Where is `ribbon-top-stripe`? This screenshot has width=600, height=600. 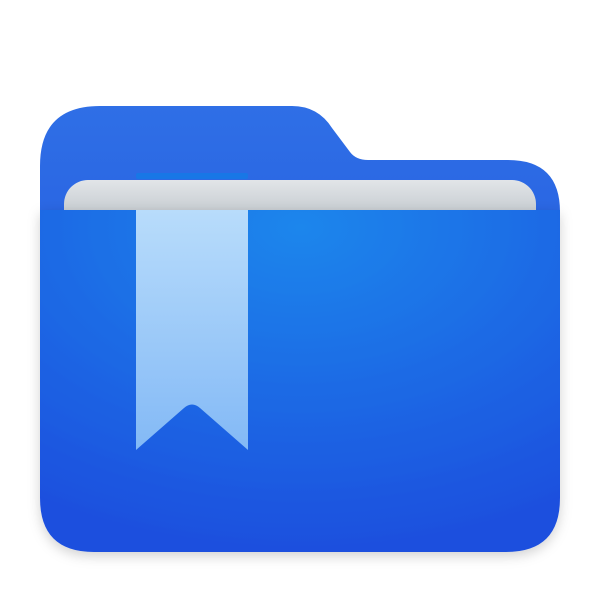 ribbon-top-stripe is located at coordinates (192, 176).